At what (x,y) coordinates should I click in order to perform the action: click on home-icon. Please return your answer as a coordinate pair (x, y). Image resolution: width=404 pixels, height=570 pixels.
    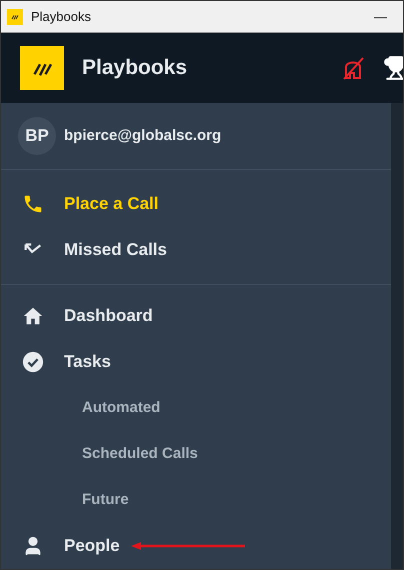
    Looking at the image, I should click on (33, 316).